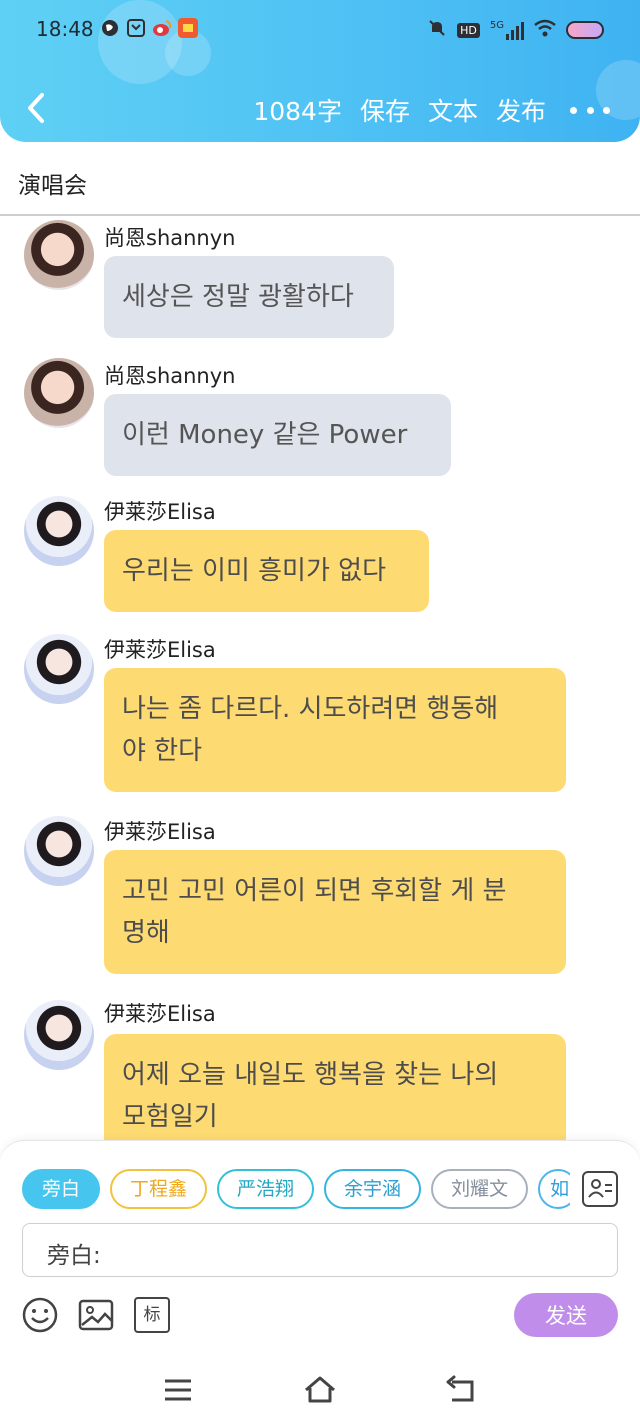  Describe the element at coordinates (170, 1117) in the screenshot. I see `message-text: 모험일기` at that location.